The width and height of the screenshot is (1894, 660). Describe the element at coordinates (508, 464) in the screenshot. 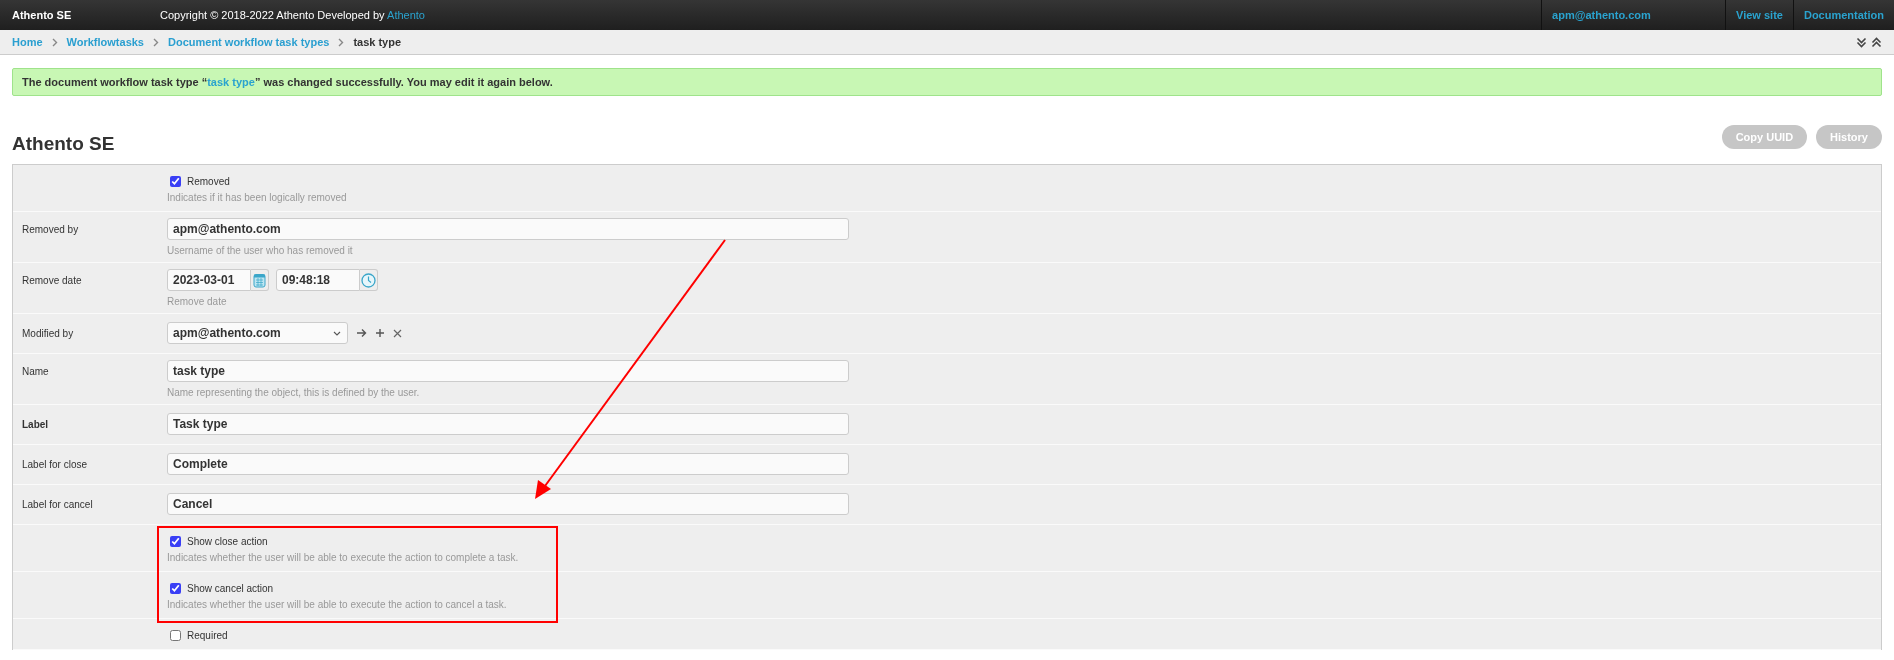

I see `text-field: Complete` at that location.